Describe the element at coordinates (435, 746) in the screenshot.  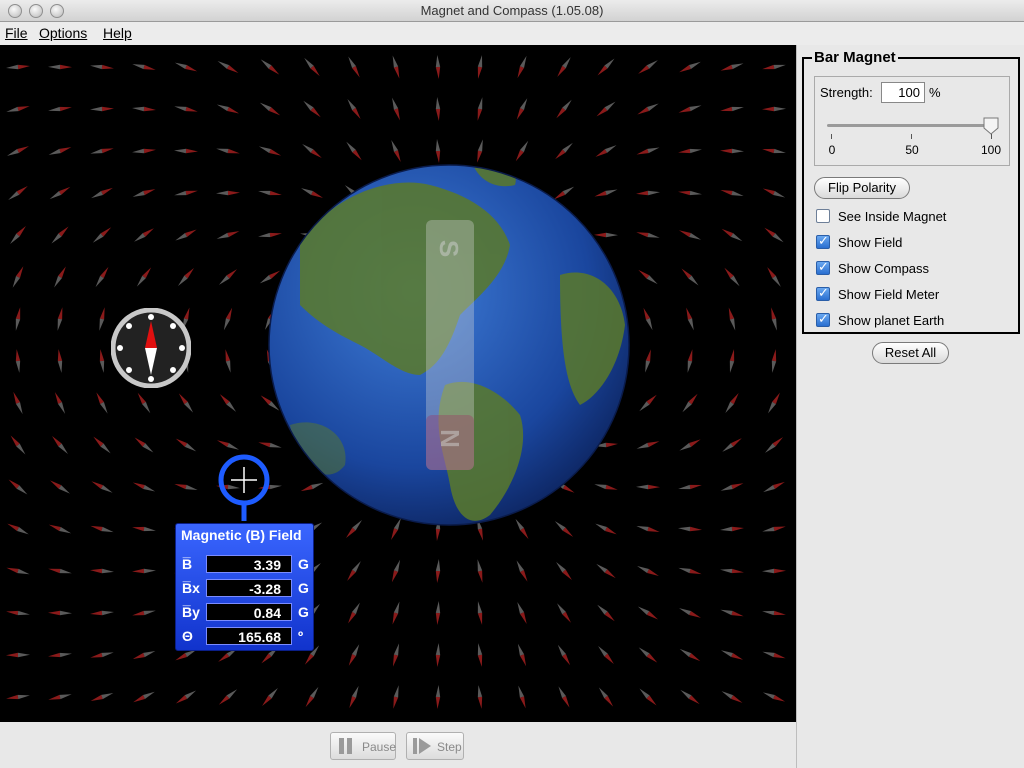
I see `step-button: Step` at that location.